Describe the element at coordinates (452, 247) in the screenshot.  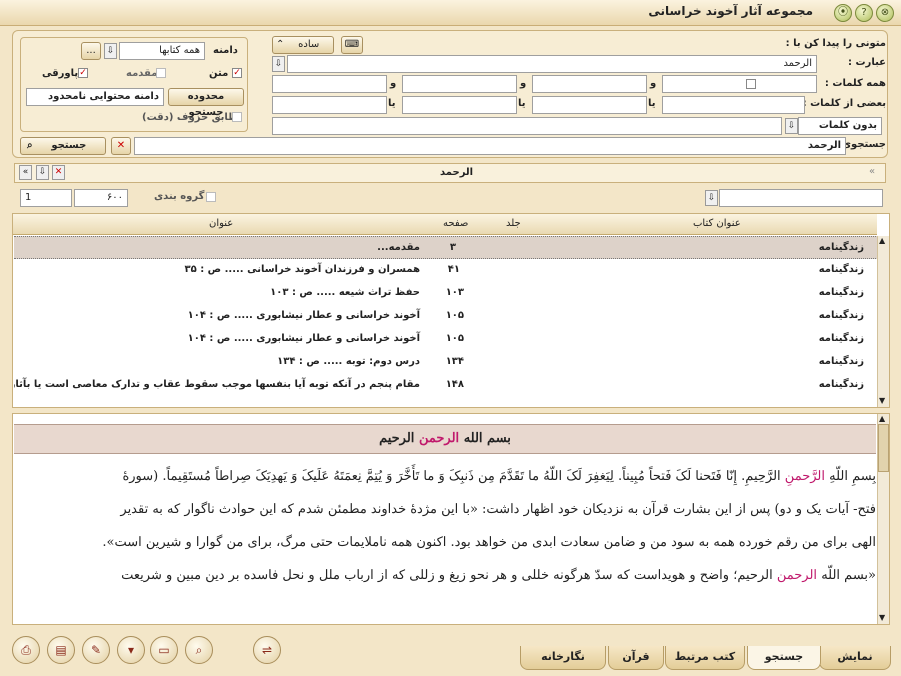
I see `cell-page: ۳` at that location.